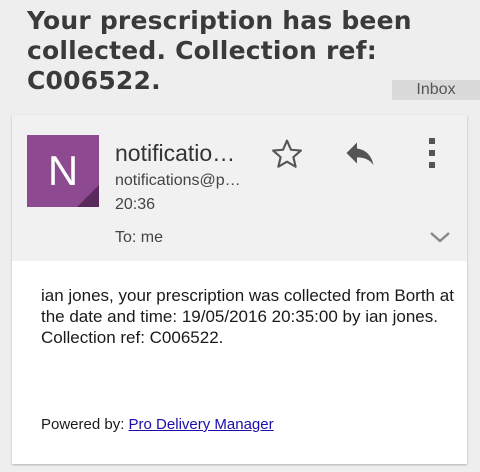  Describe the element at coordinates (139, 238) in the screenshot. I see `recipients-line: To: me` at that location.